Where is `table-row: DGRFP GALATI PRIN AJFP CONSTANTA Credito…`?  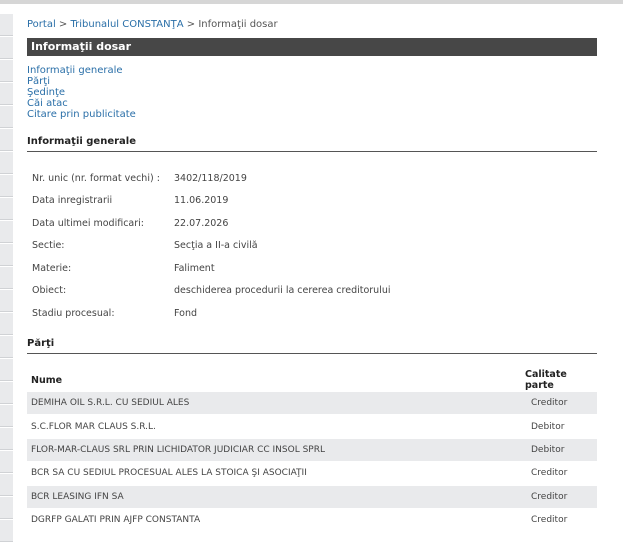 table-row: DGRFP GALATI PRIN AJFP CONSTANTA Credito… is located at coordinates (312, 519).